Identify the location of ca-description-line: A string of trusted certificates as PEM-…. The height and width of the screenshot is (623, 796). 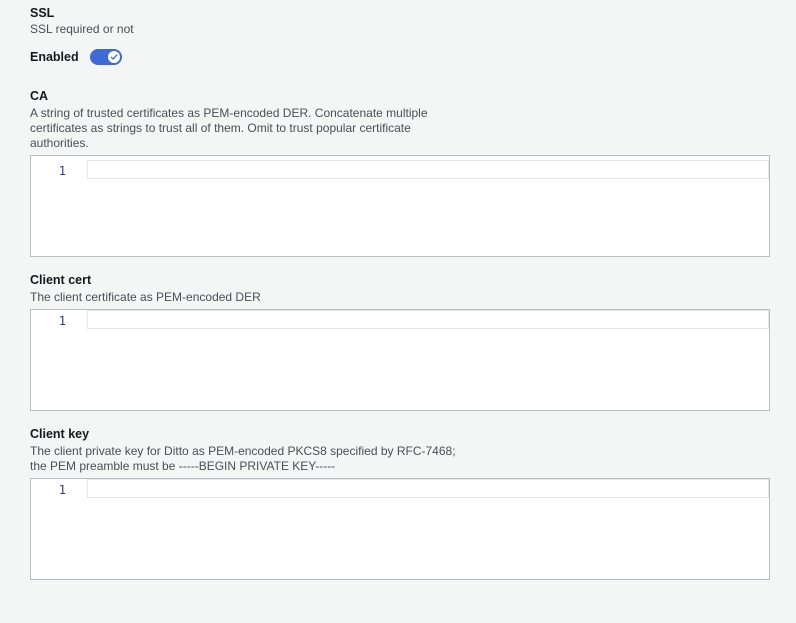
(229, 113).